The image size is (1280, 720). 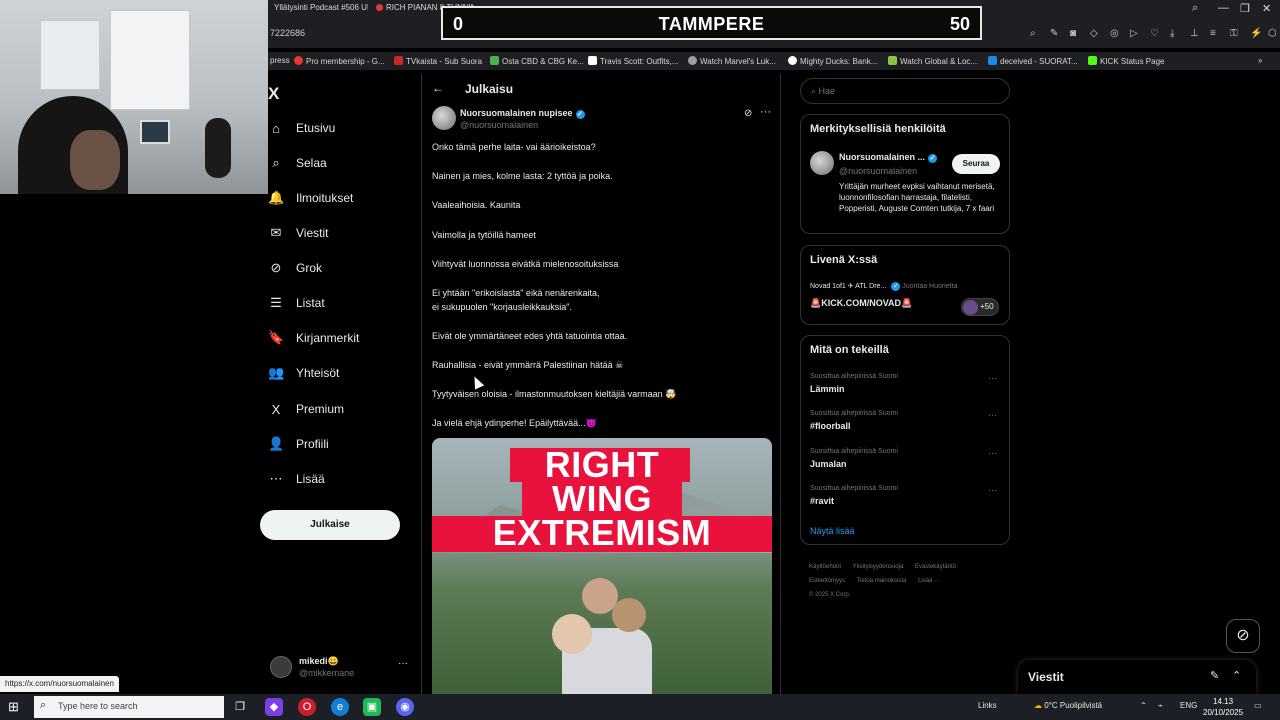 What do you see at coordinates (1114, 33) in the screenshot?
I see `extension-icon: ◎` at bounding box center [1114, 33].